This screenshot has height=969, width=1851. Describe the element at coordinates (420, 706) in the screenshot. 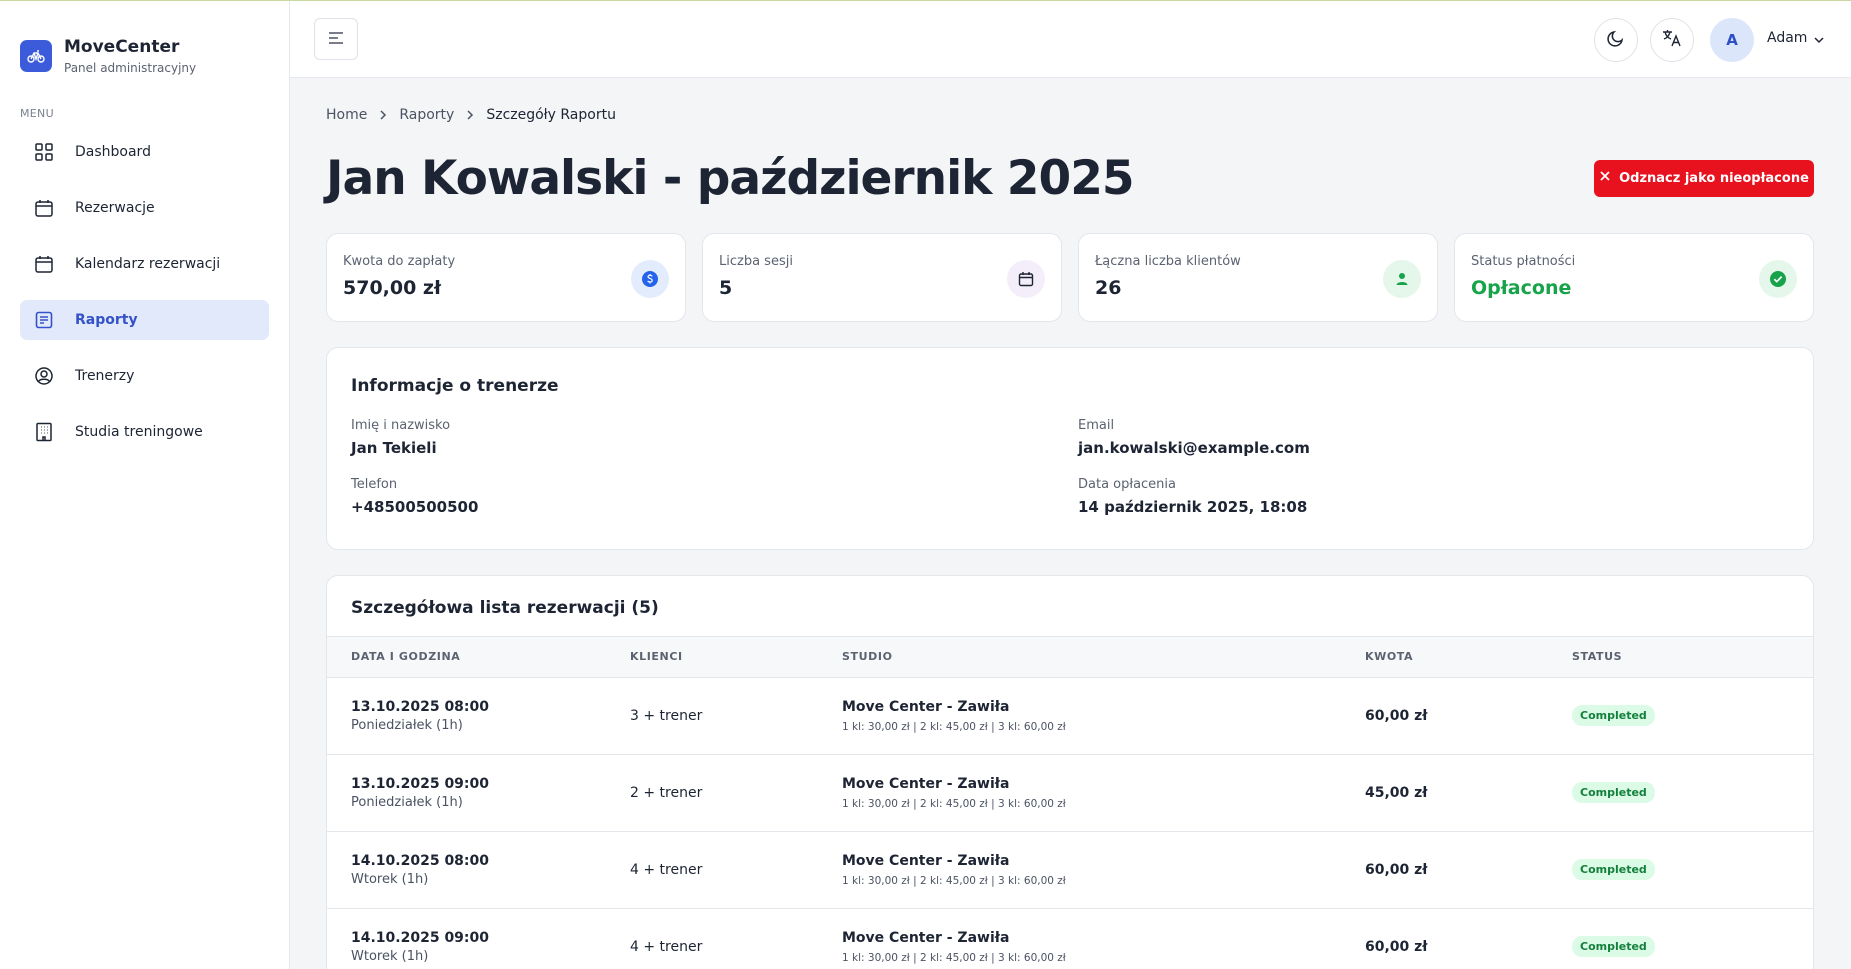

I see `row-date: 13.10.2025 08:00` at that location.